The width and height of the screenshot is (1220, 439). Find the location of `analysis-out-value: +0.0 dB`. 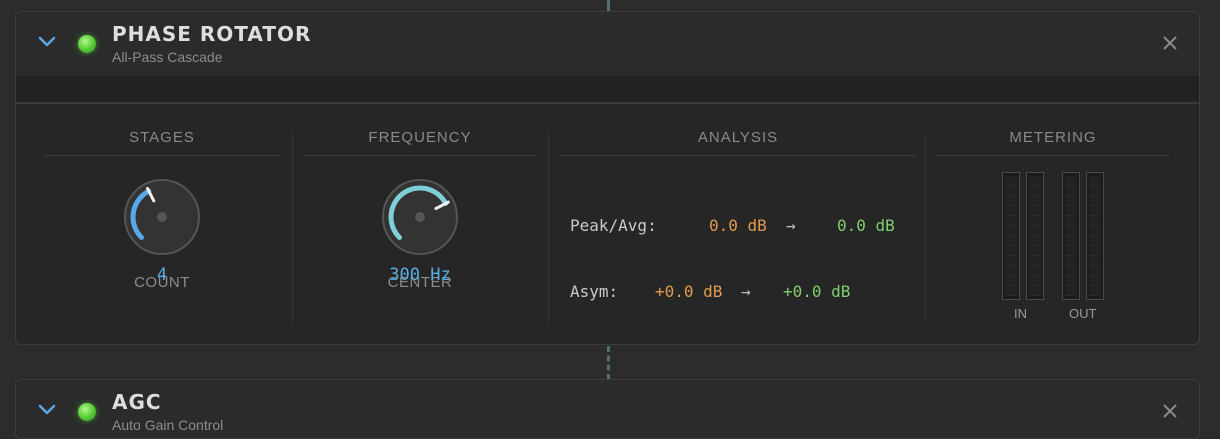

analysis-out-value: +0.0 dB is located at coordinates (817, 291).